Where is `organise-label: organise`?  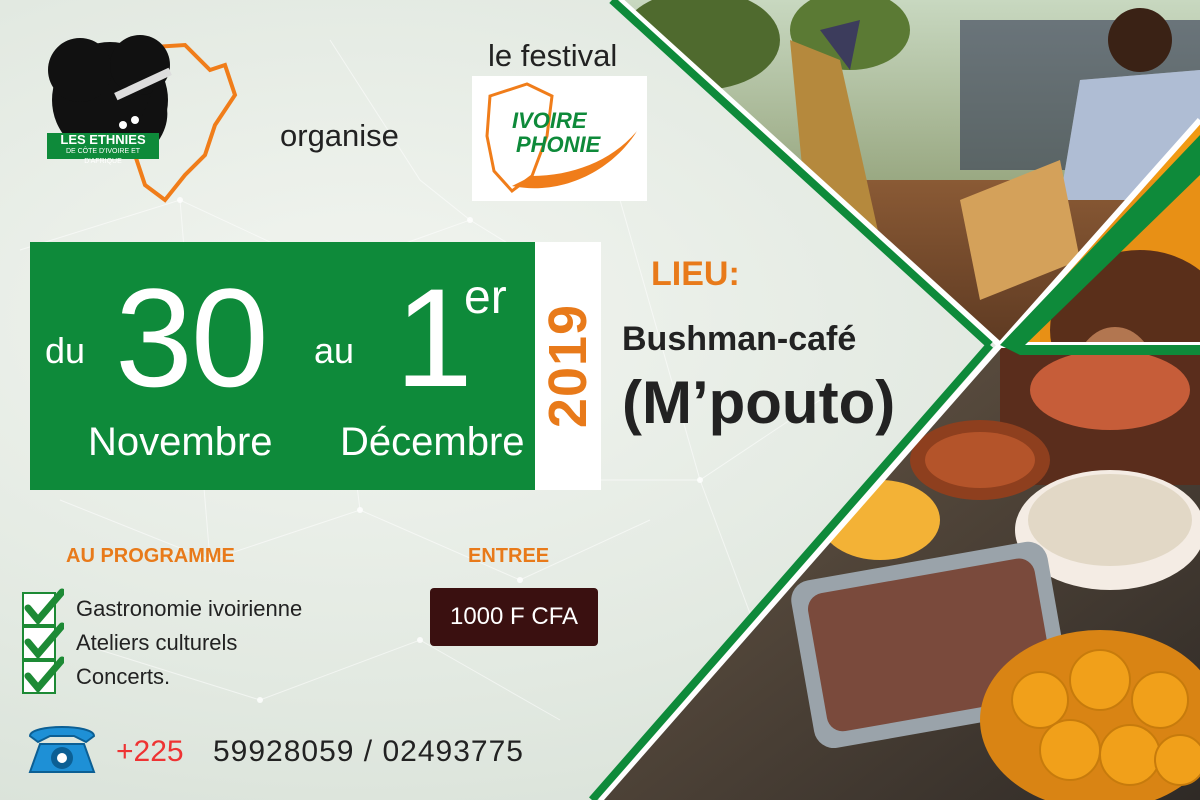
organise-label: organise is located at coordinates (339, 135).